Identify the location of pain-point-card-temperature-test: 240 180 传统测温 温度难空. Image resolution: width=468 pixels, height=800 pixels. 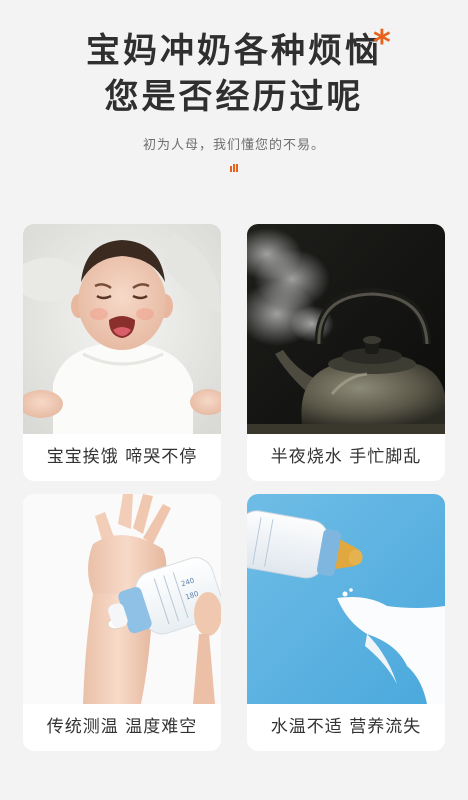
(122, 622).